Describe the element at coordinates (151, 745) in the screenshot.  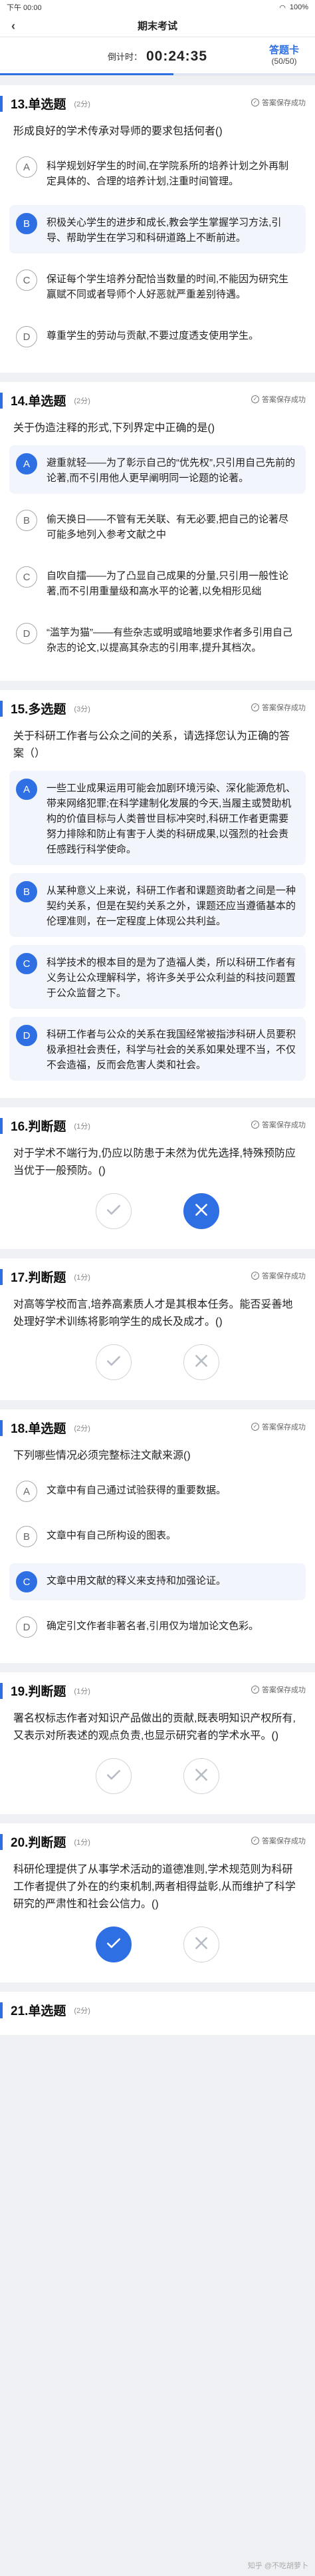
I see `question-text: 关于科研工作者与公众之间的关系，请选择您认为正确的答案（）` at that location.